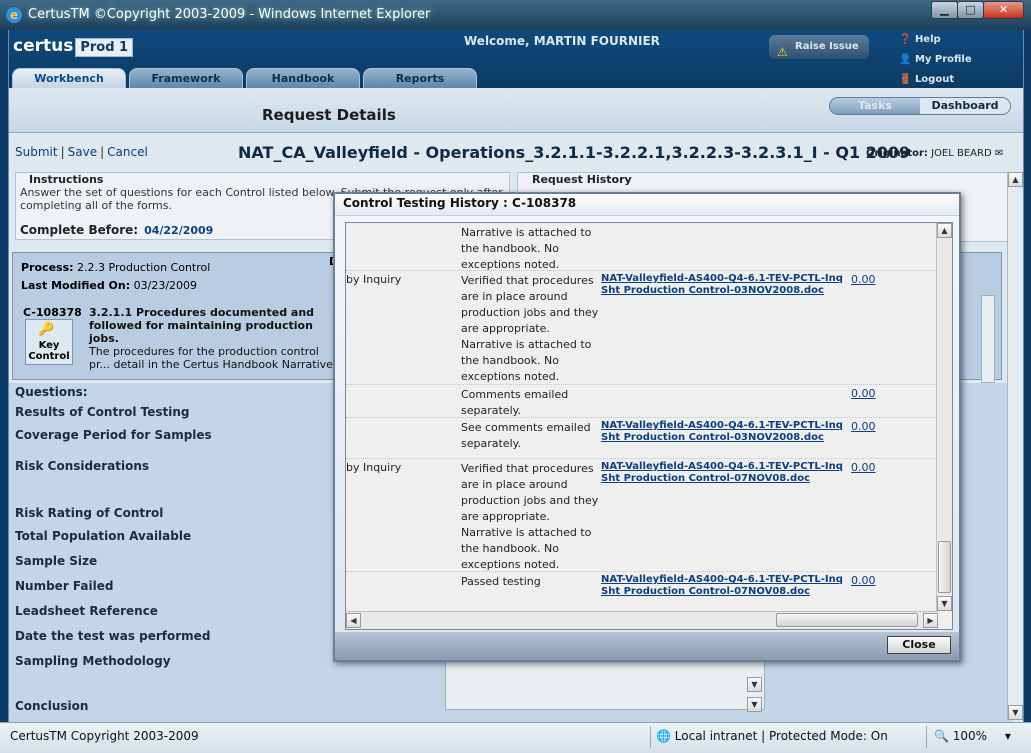 The image size is (1031, 753). Describe the element at coordinates (89, 513) in the screenshot. I see `question-risk-rating: Risk Rating of Control` at that location.